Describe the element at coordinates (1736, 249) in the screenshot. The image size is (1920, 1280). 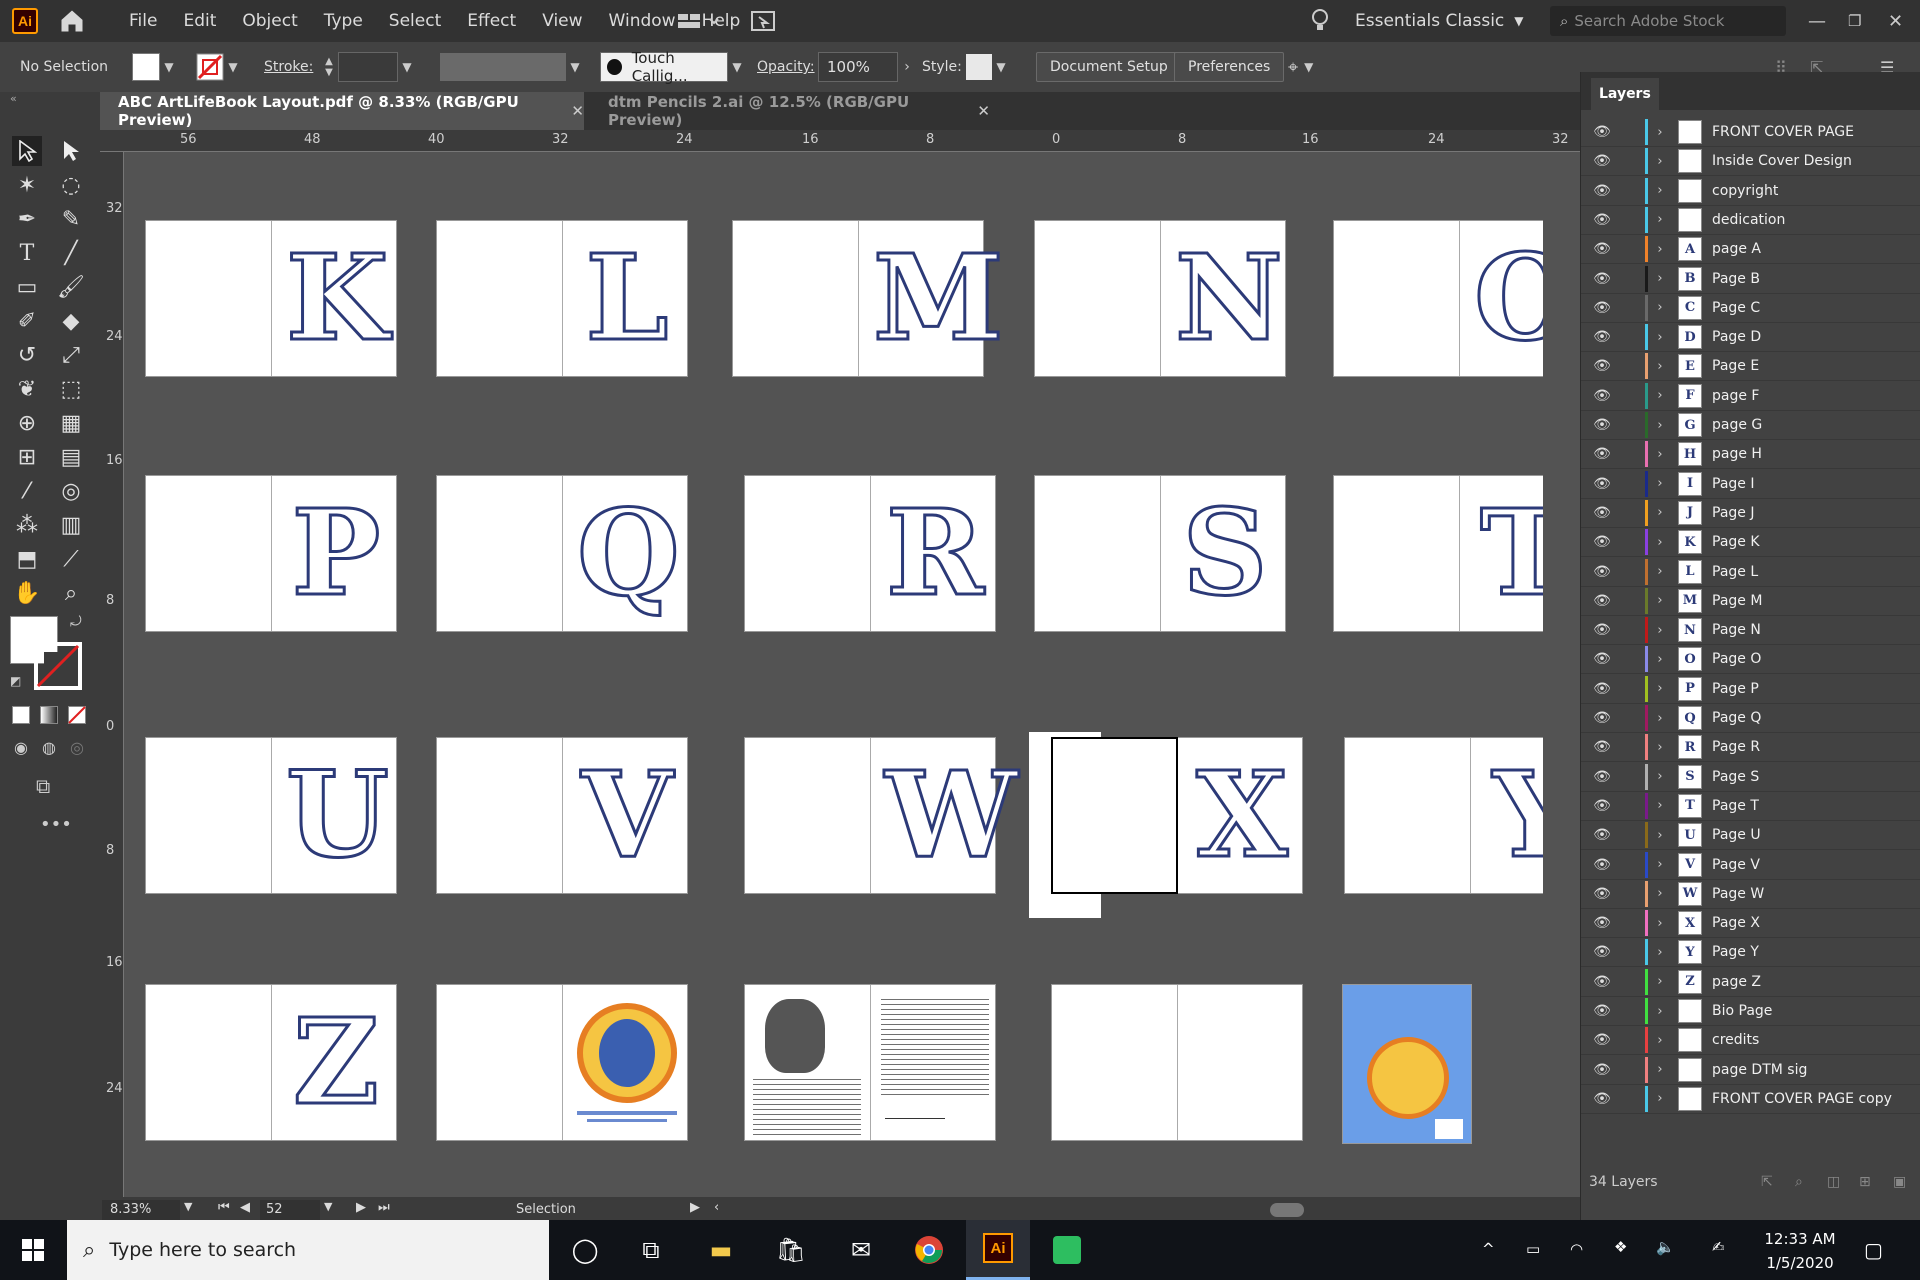
I see `layer-name: page A` at that location.